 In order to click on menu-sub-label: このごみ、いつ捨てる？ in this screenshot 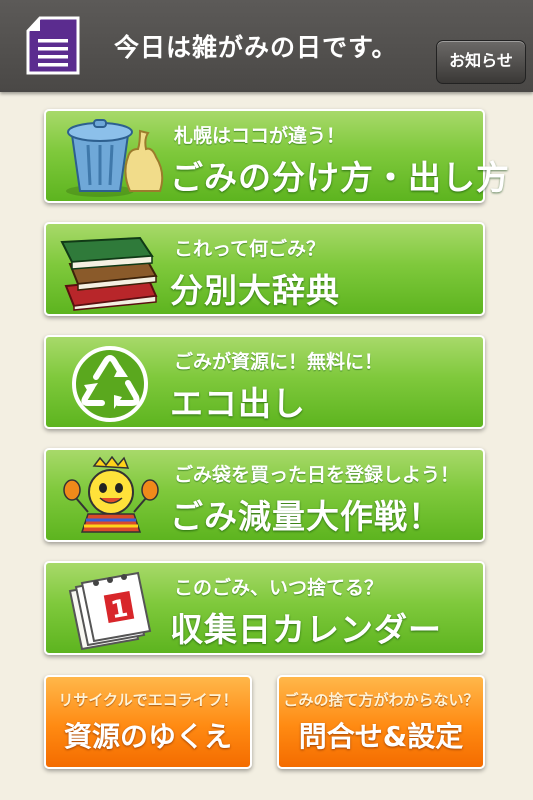, I will do `click(279, 588)`.